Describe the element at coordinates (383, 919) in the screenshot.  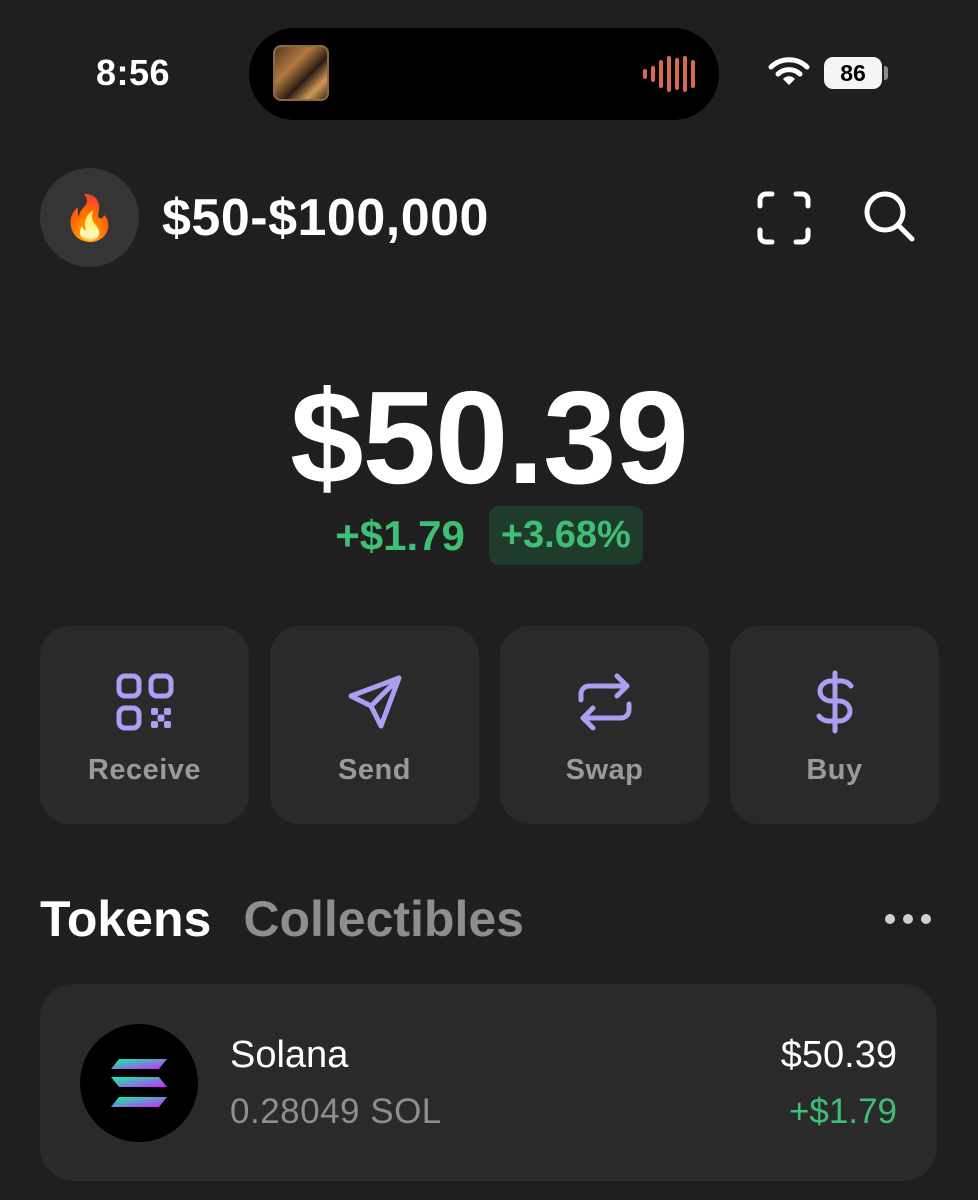
I see `tab-collectibles: Collectibles` at that location.